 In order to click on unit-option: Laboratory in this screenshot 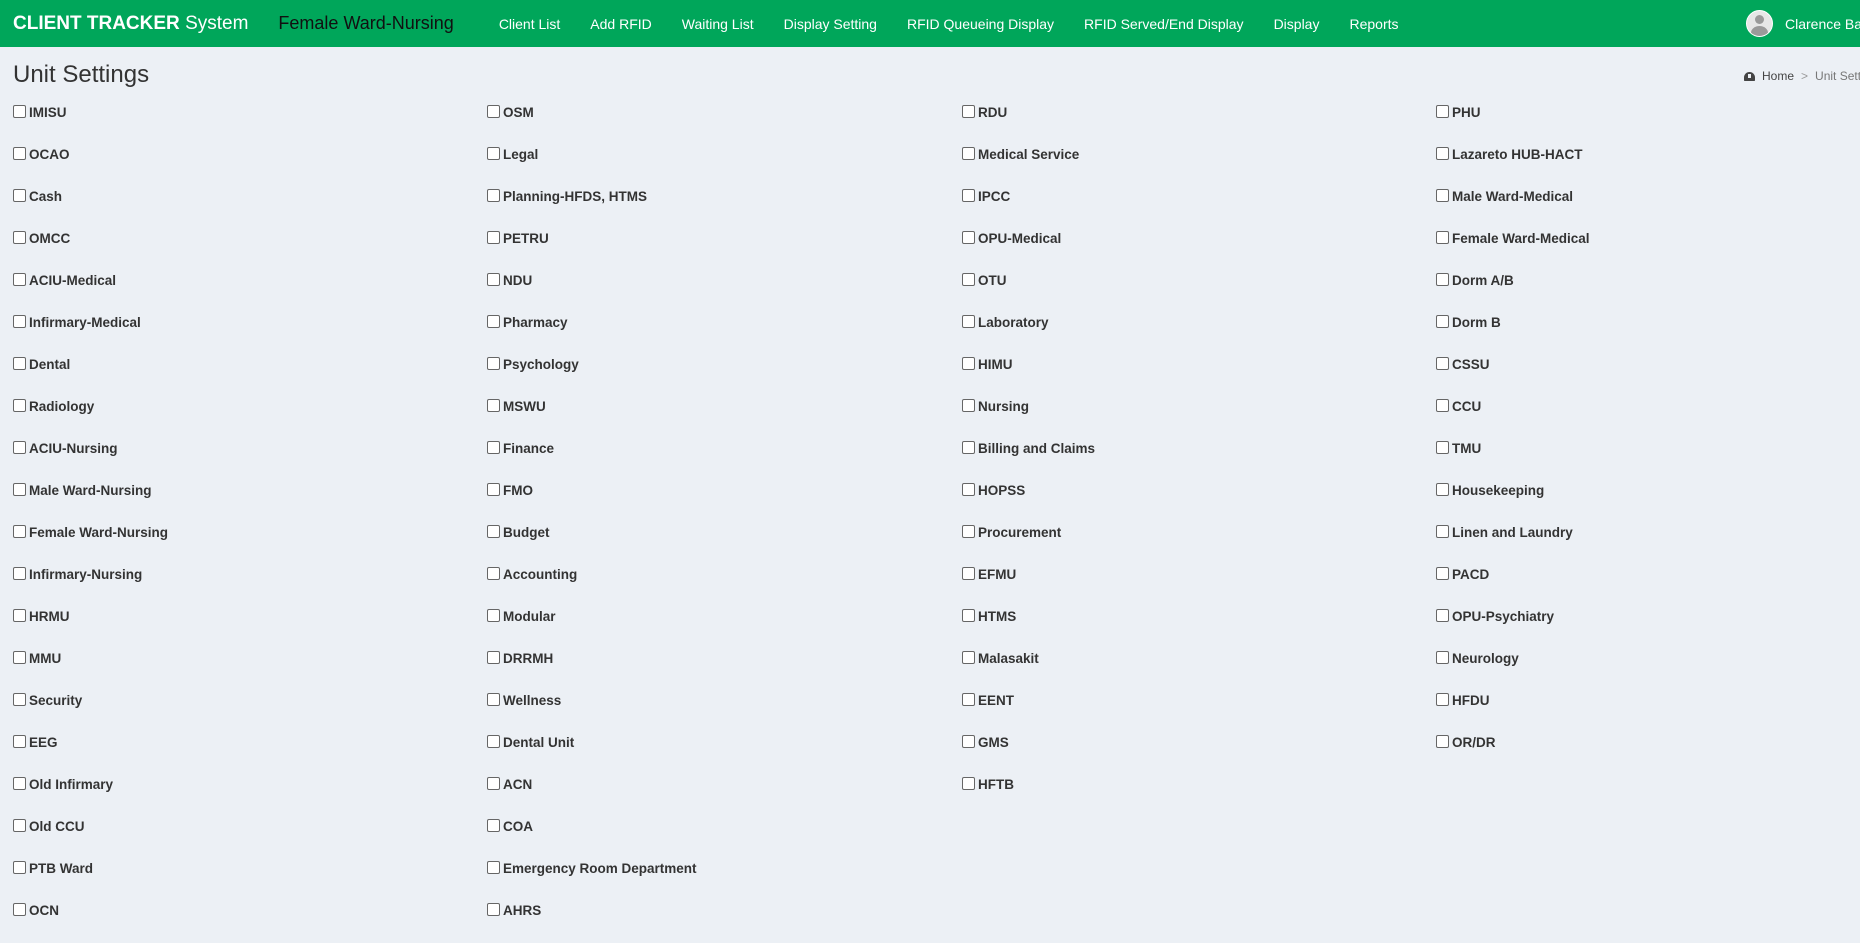, I will do `click(1197, 334)`.